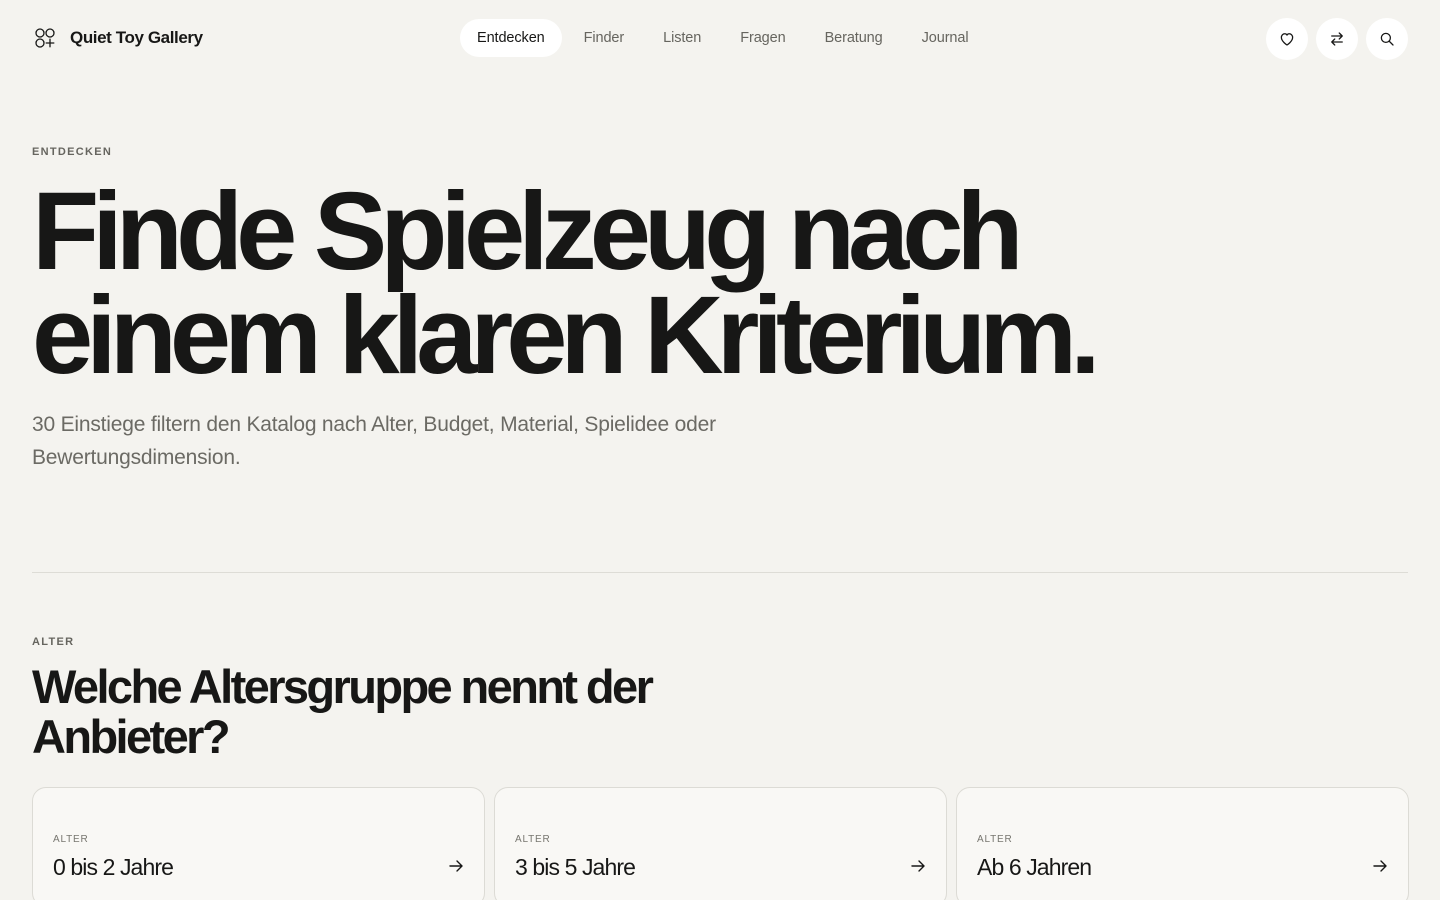  I want to click on search-button, so click(1387, 39).